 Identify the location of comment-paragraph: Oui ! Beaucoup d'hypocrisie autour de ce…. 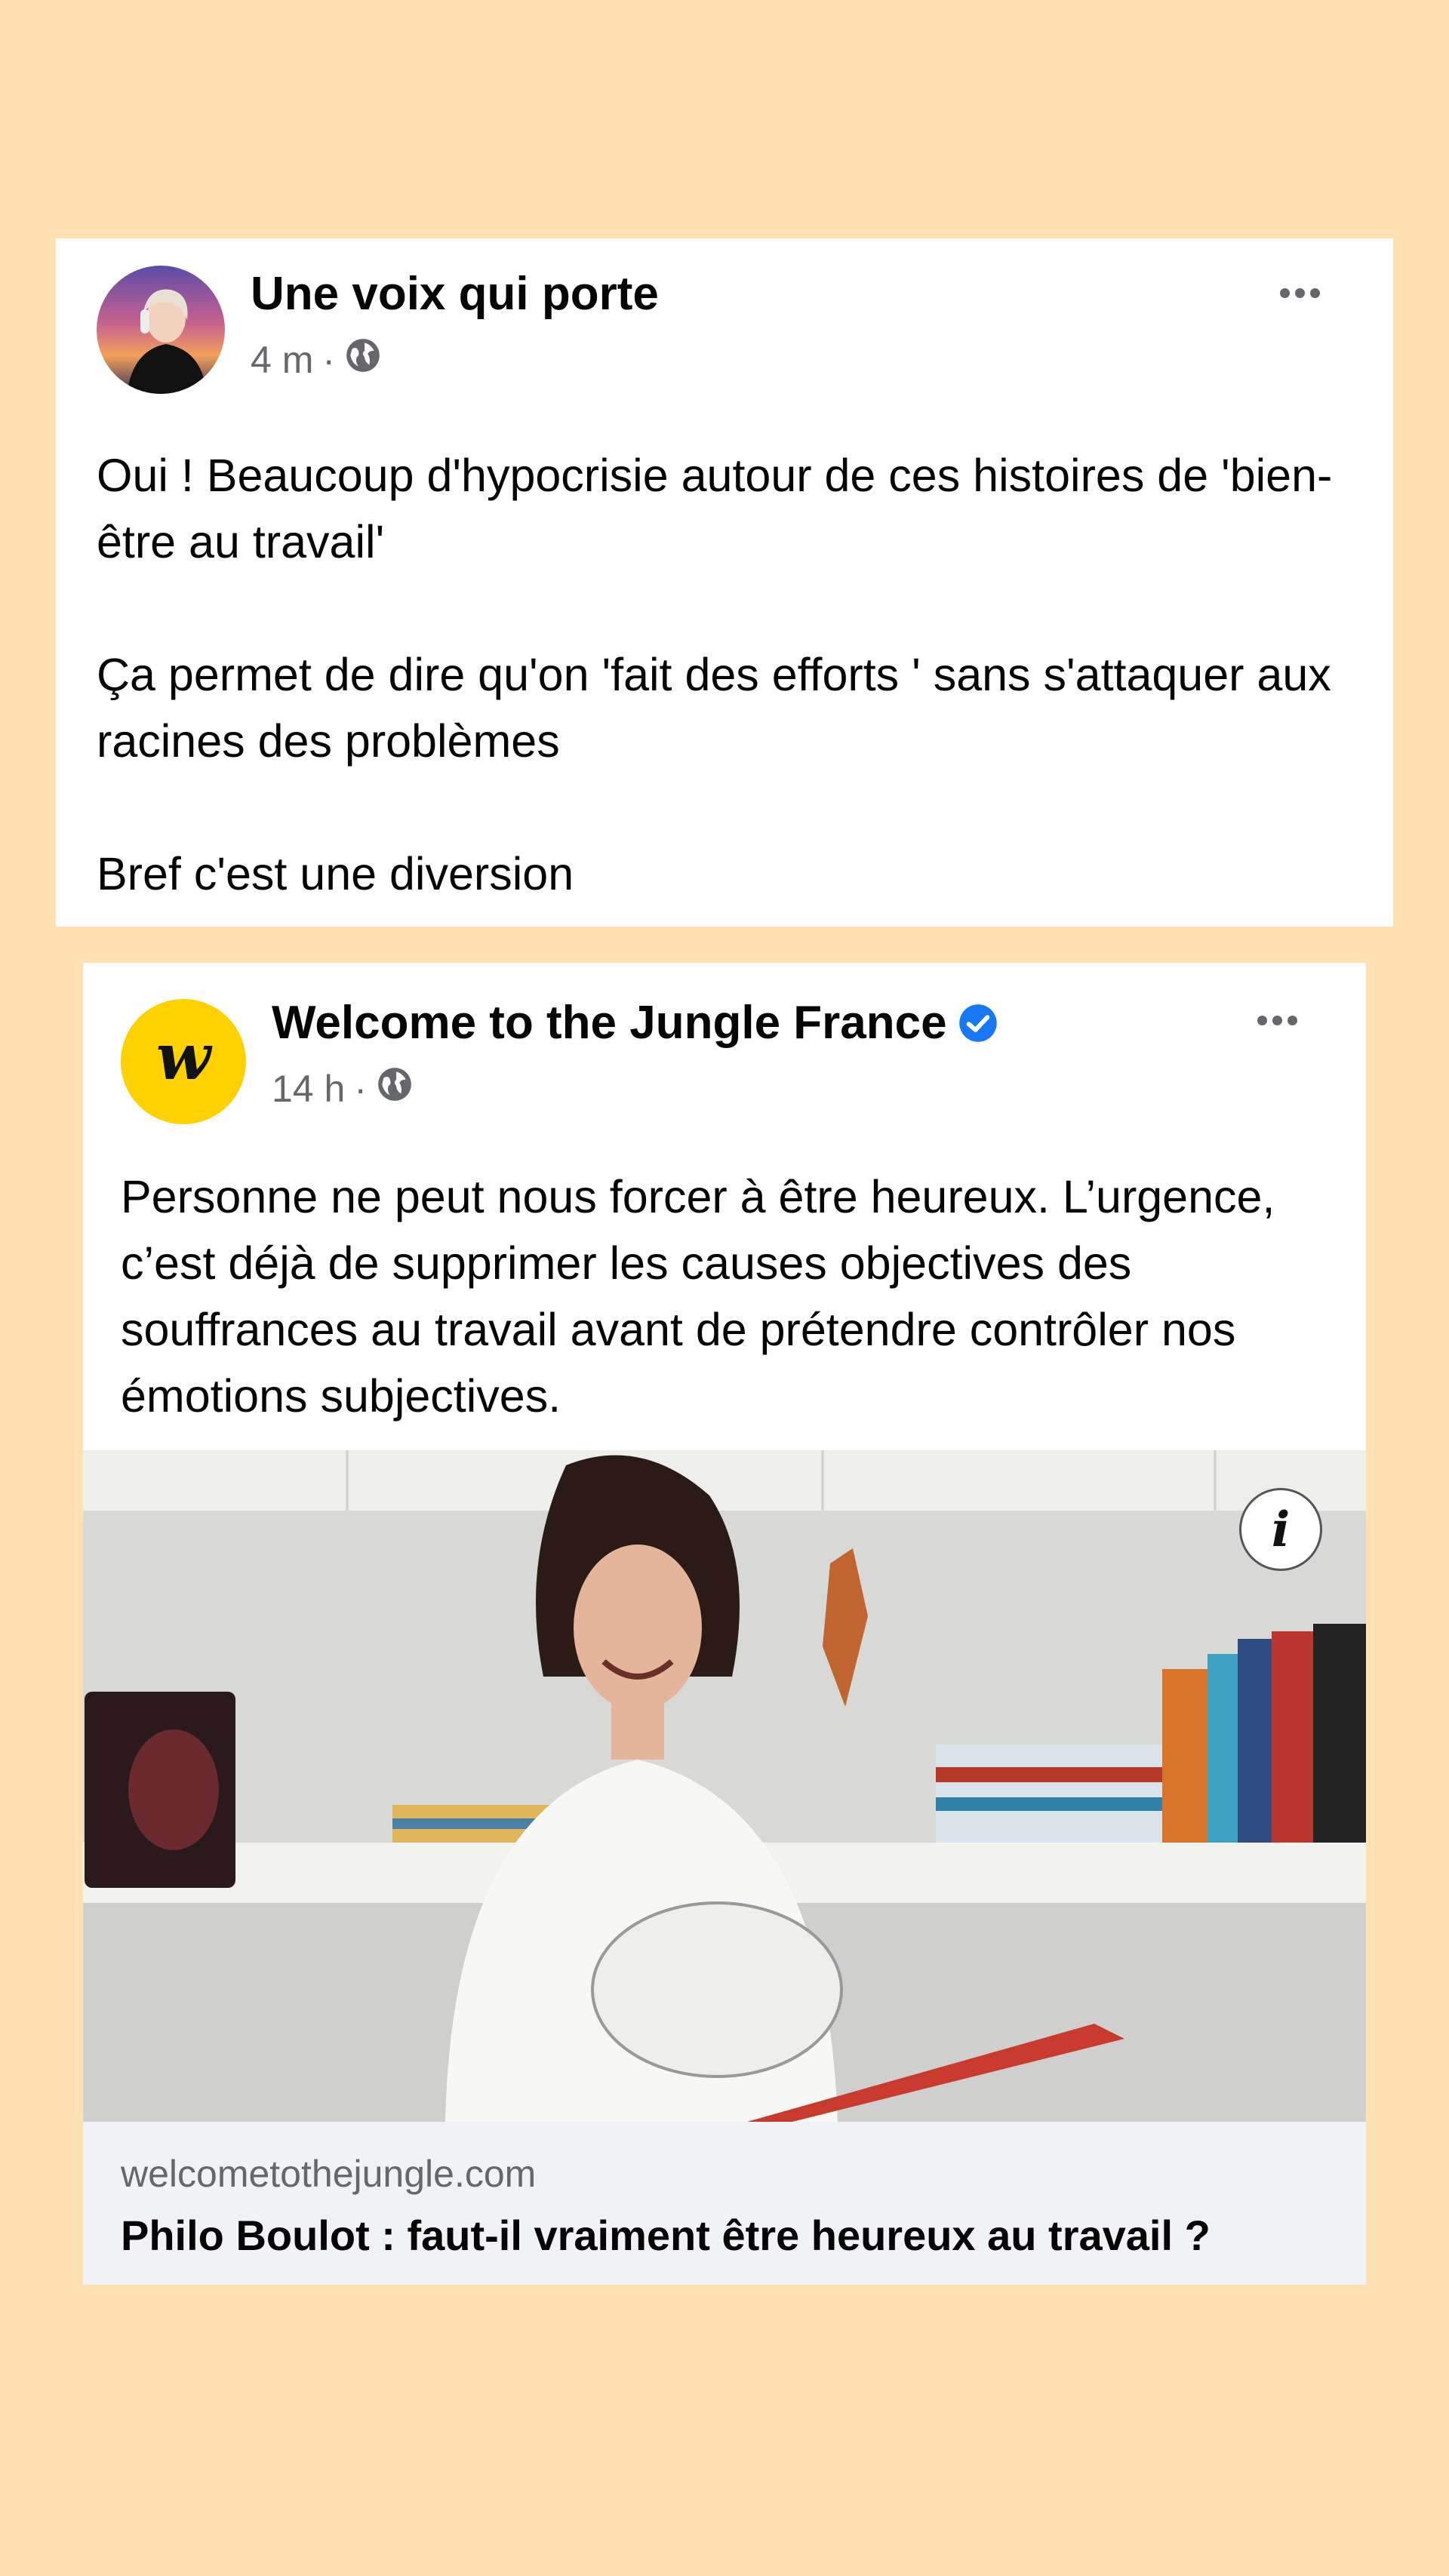
(715, 508).